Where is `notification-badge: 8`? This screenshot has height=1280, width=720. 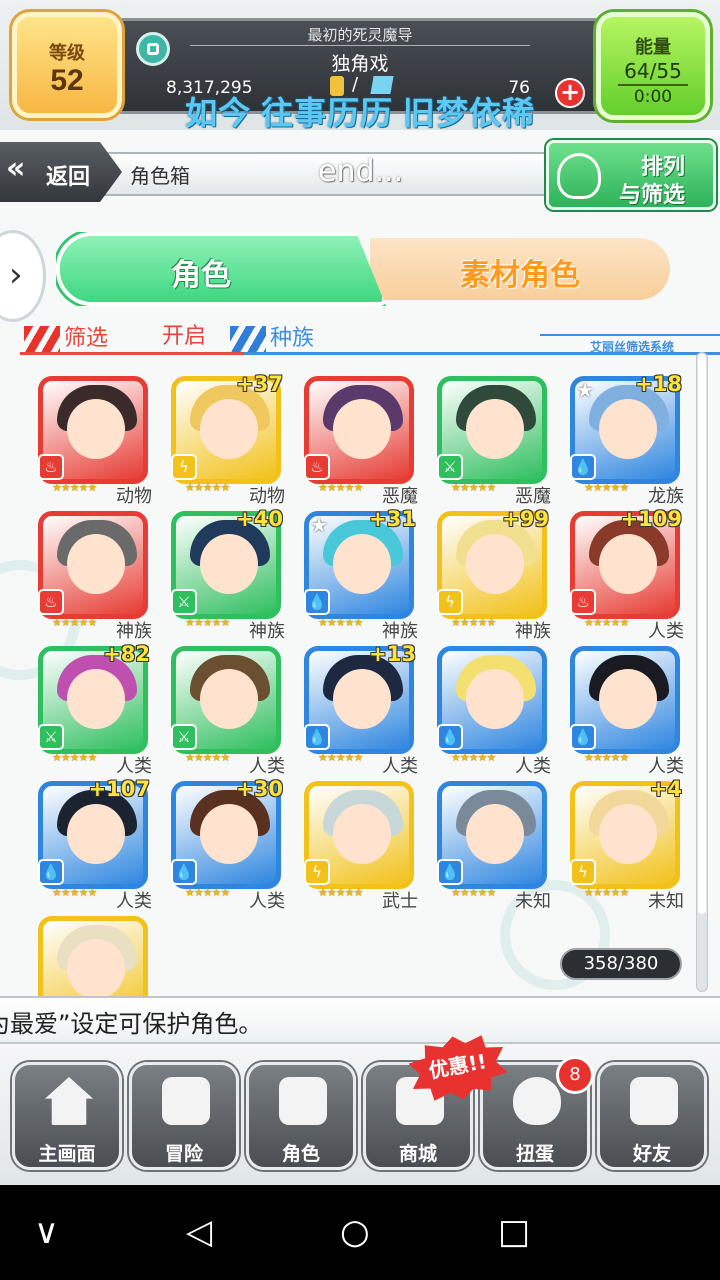
notification-badge: 8 is located at coordinates (575, 1075).